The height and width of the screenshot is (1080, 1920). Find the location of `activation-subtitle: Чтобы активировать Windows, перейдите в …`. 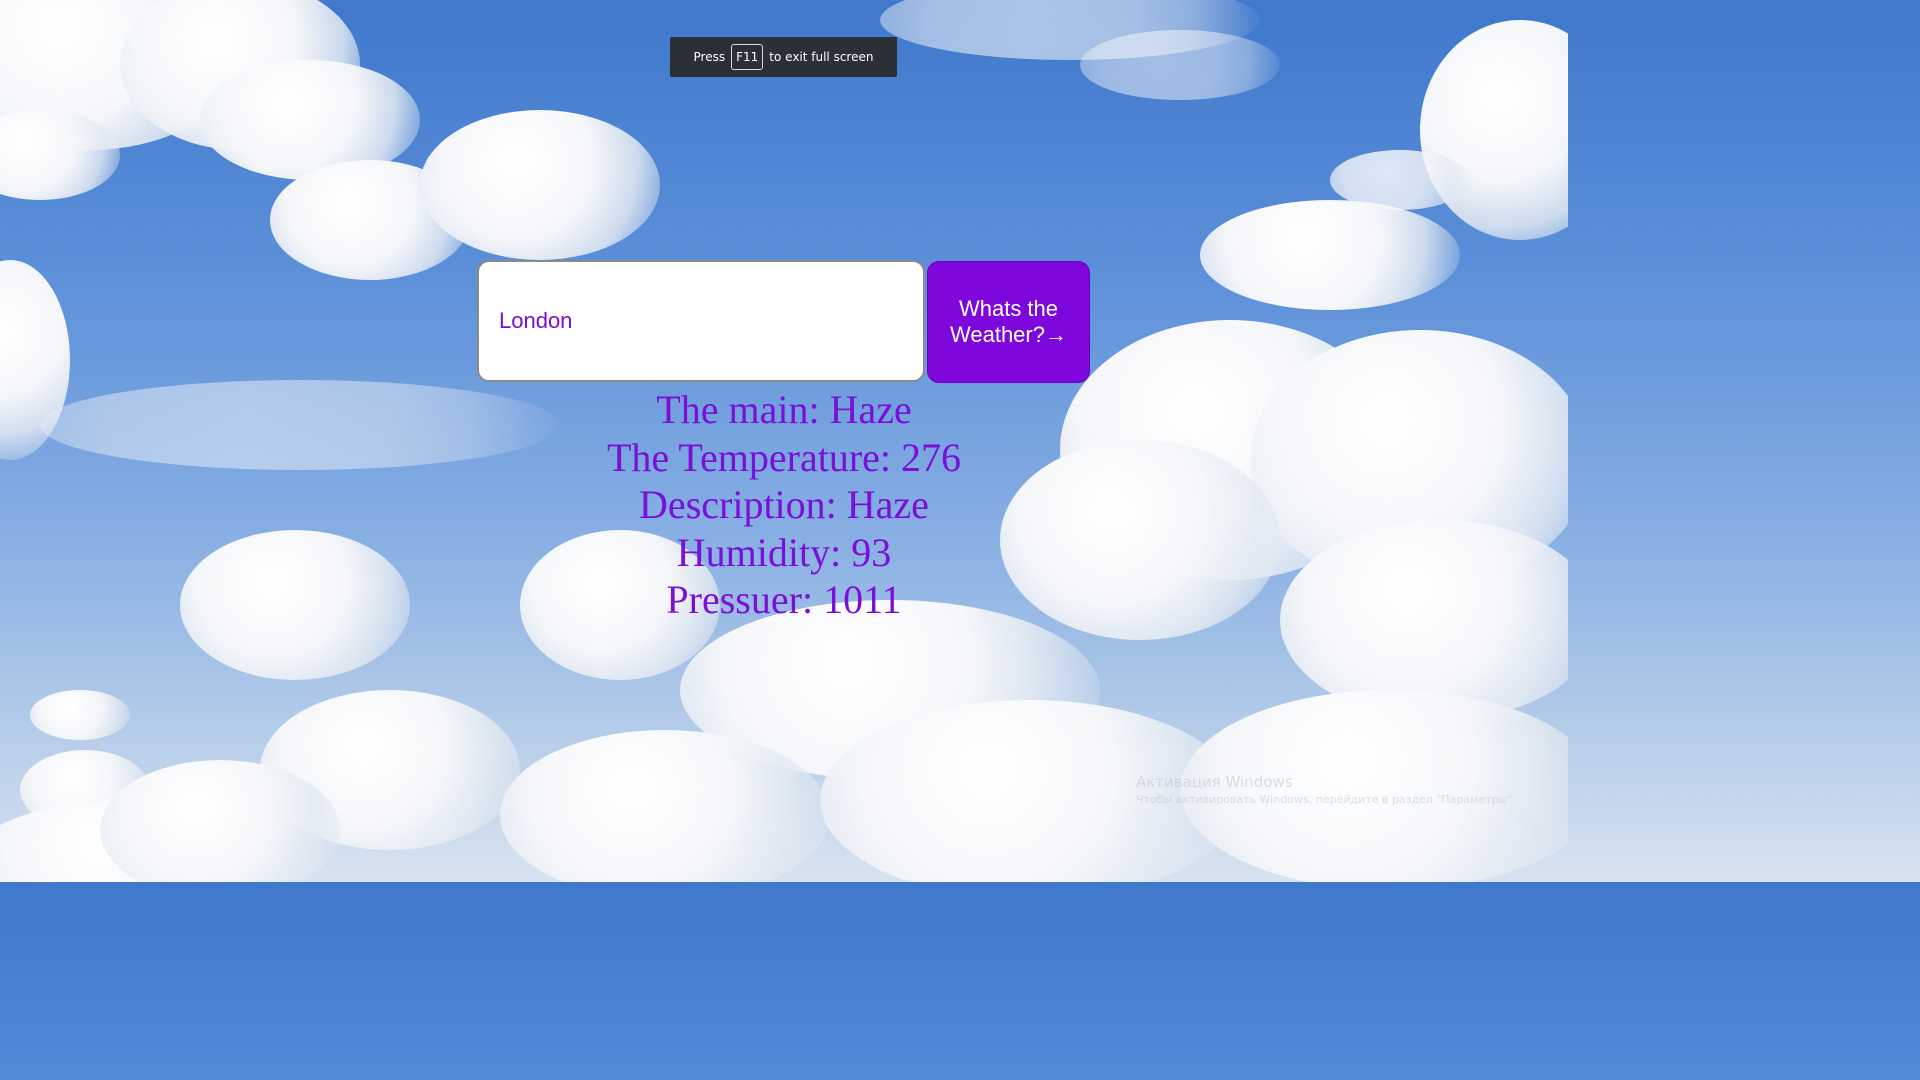

activation-subtitle: Чтобы активировать Windows, перейдите в … is located at coordinates (1326, 799).